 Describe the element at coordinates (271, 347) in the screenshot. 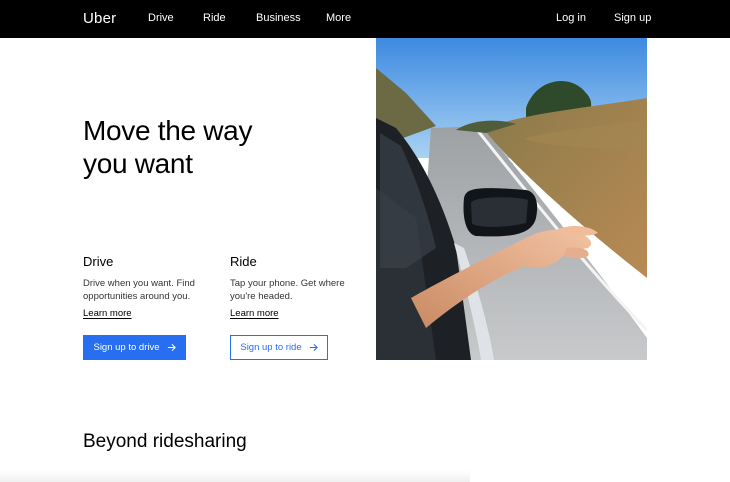

I see `sign-up-to-ride-label: Sign up to ride` at that location.